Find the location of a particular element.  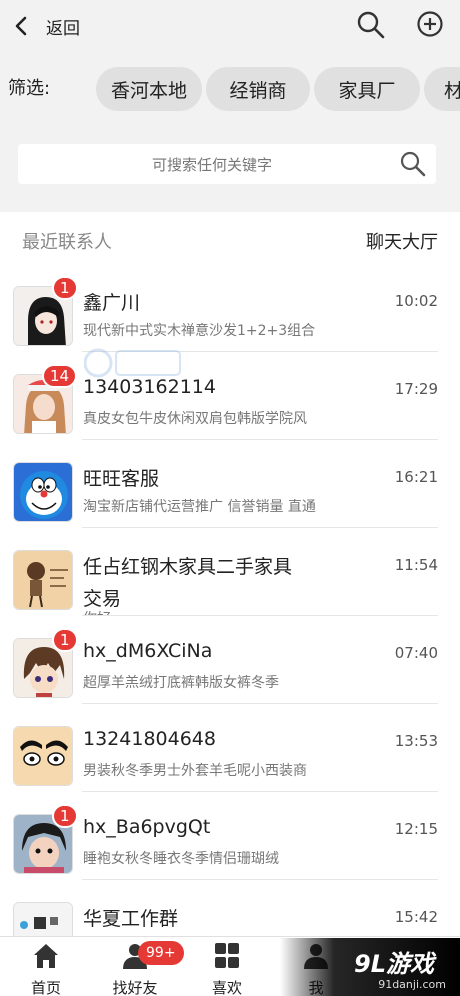

watermark-overlay: 9L游戏 91danji.com is located at coordinates (370, 967).